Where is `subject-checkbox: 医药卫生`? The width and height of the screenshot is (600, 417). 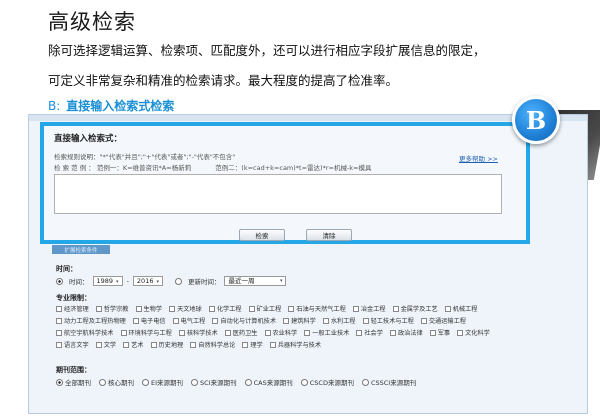 subject-checkbox: 医药卫生 is located at coordinates (241, 332).